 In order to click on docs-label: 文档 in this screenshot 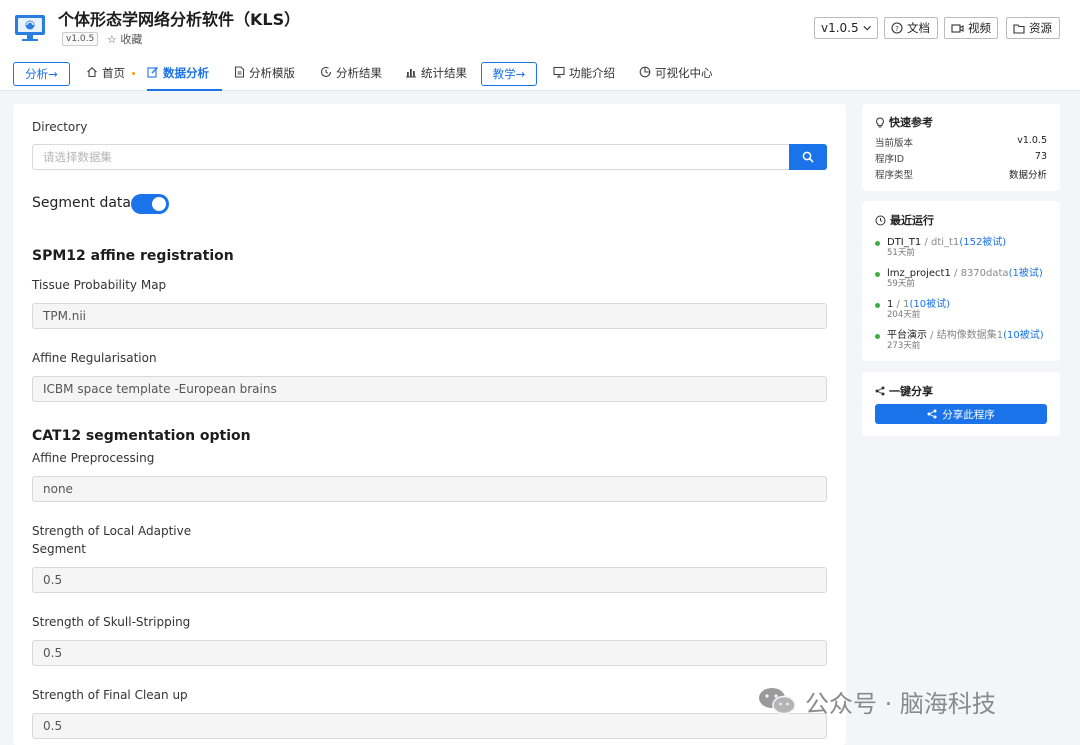, I will do `click(918, 28)`.